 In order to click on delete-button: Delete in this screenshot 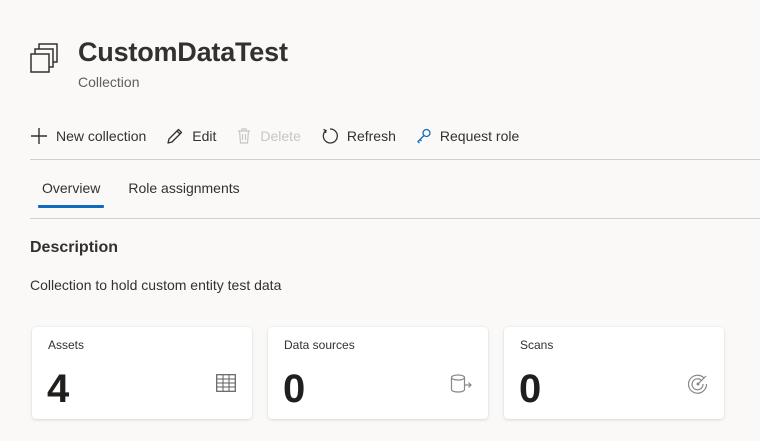, I will do `click(268, 136)`.